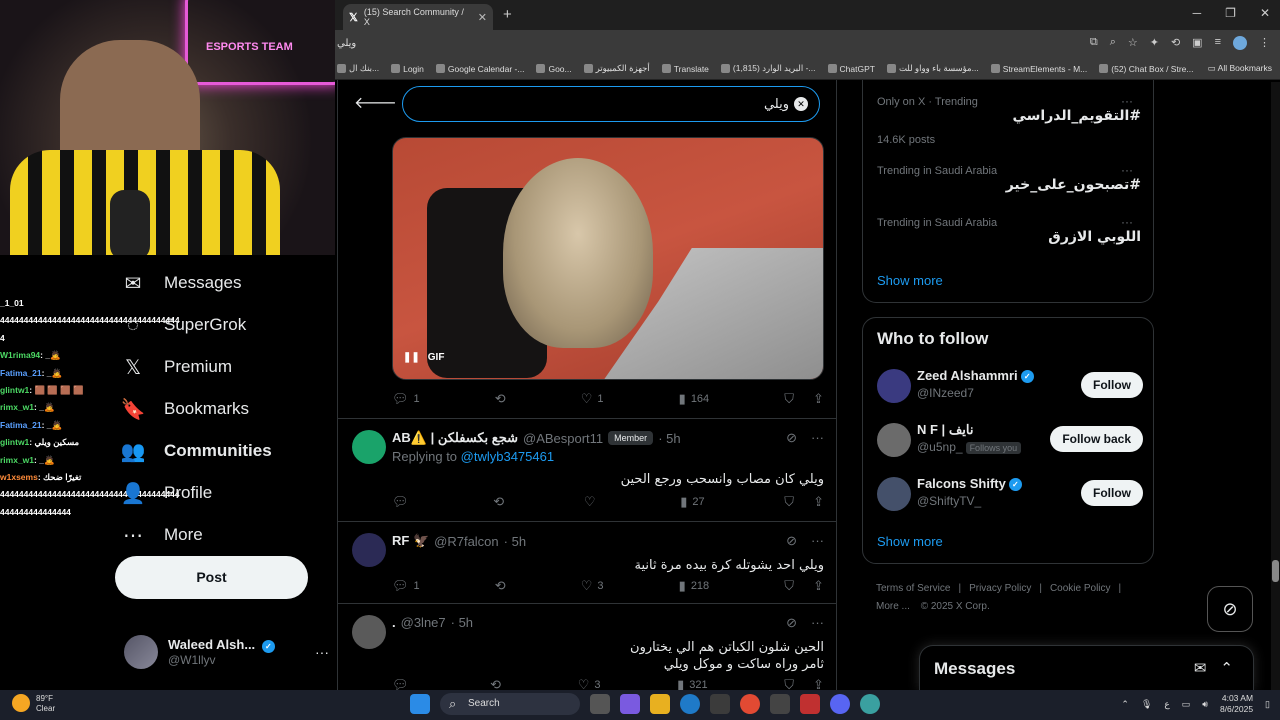 The image size is (1280, 720). I want to click on follow-suggestion: Zeed Alshammri ✓ @INzeed7 Follow, so click(1010, 386).